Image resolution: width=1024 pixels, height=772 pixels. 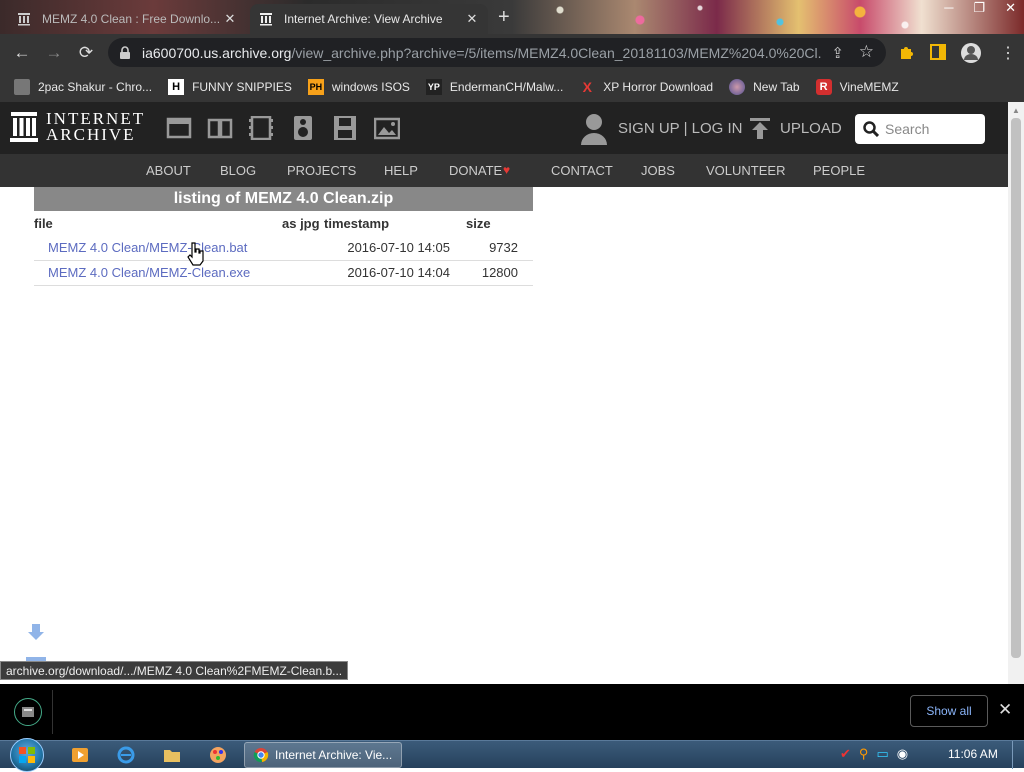 What do you see at coordinates (230, 86) in the screenshot?
I see `bookmark-funny-snippies: H FUNNY SNIPPIES` at bounding box center [230, 86].